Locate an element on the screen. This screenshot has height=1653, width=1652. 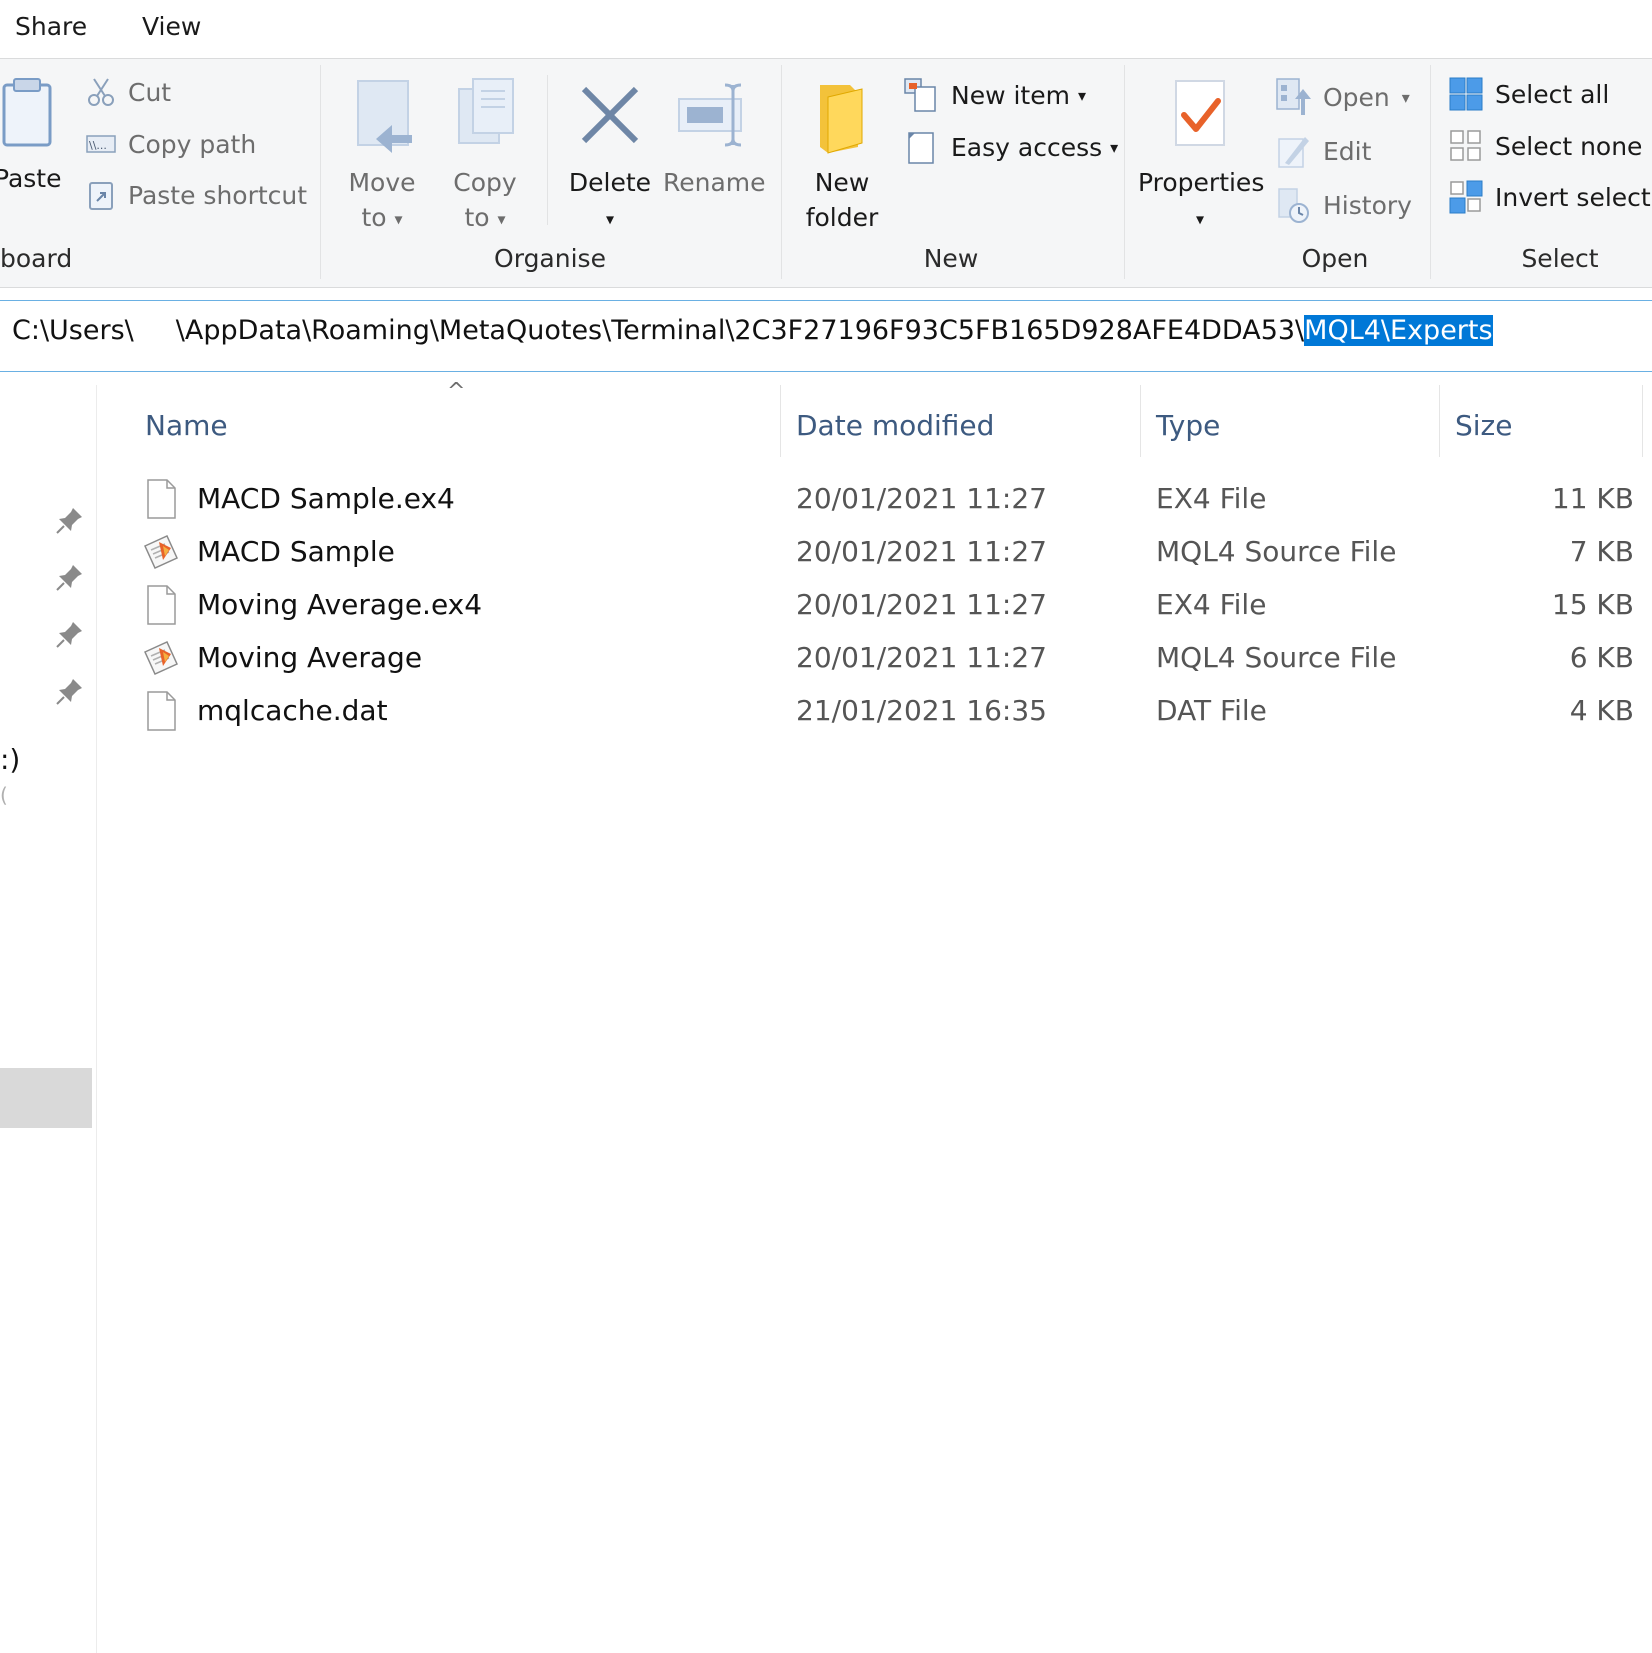
column-header-size: Size is located at coordinates (1483, 425).